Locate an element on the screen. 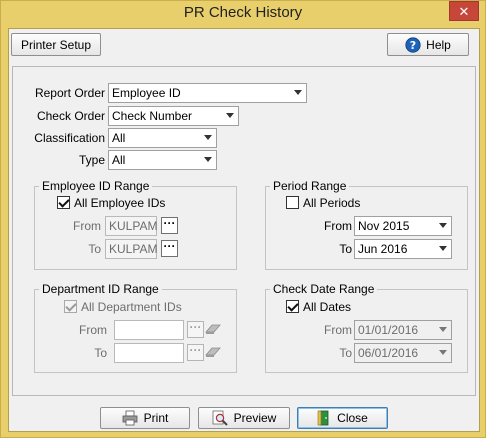 Image resolution: width=486 pixels, height=438 pixels. date-from-picker: 01/01/2016 is located at coordinates (403, 330).